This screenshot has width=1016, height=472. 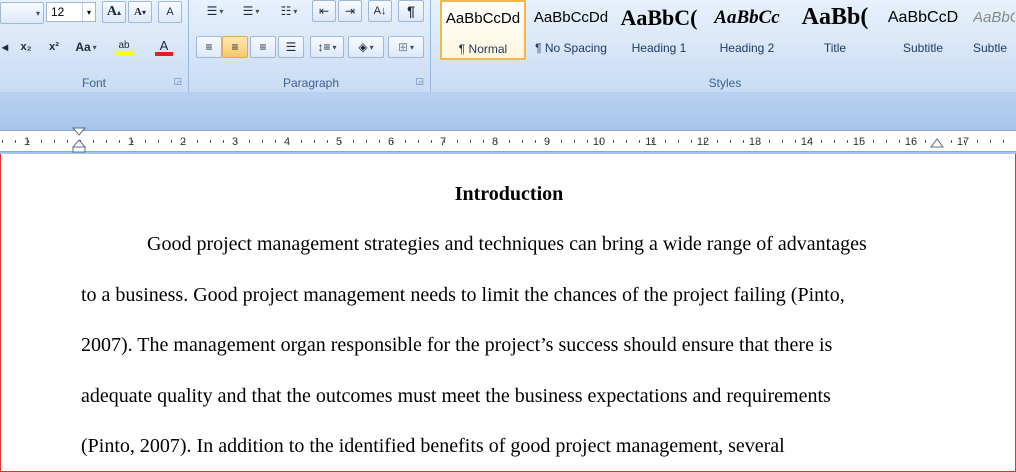 What do you see at coordinates (747, 30) in the screenshot?
I see `style-heading-2: AaBbCc Heading 2` at bounding box center [747, 30].